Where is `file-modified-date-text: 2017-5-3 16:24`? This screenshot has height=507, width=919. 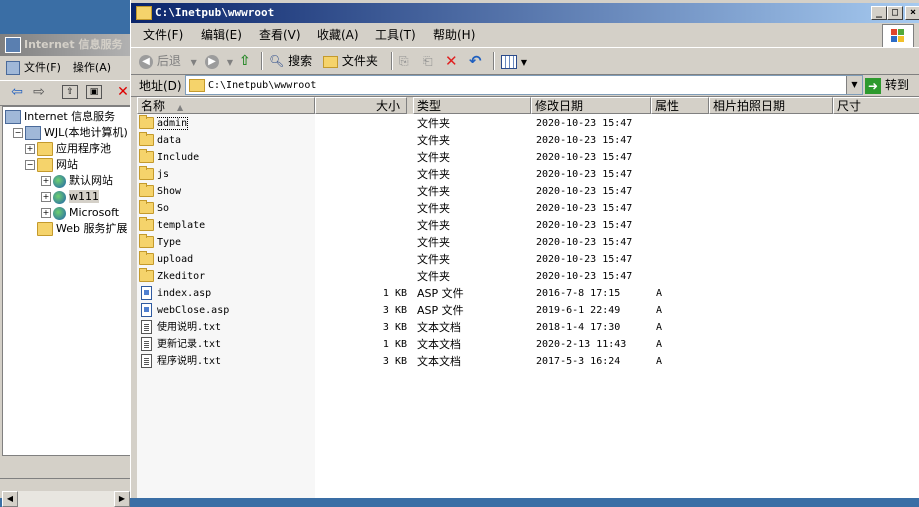 file-modified-date-text: 2017-5-3 16:24 is located at coordinates (578, 361).